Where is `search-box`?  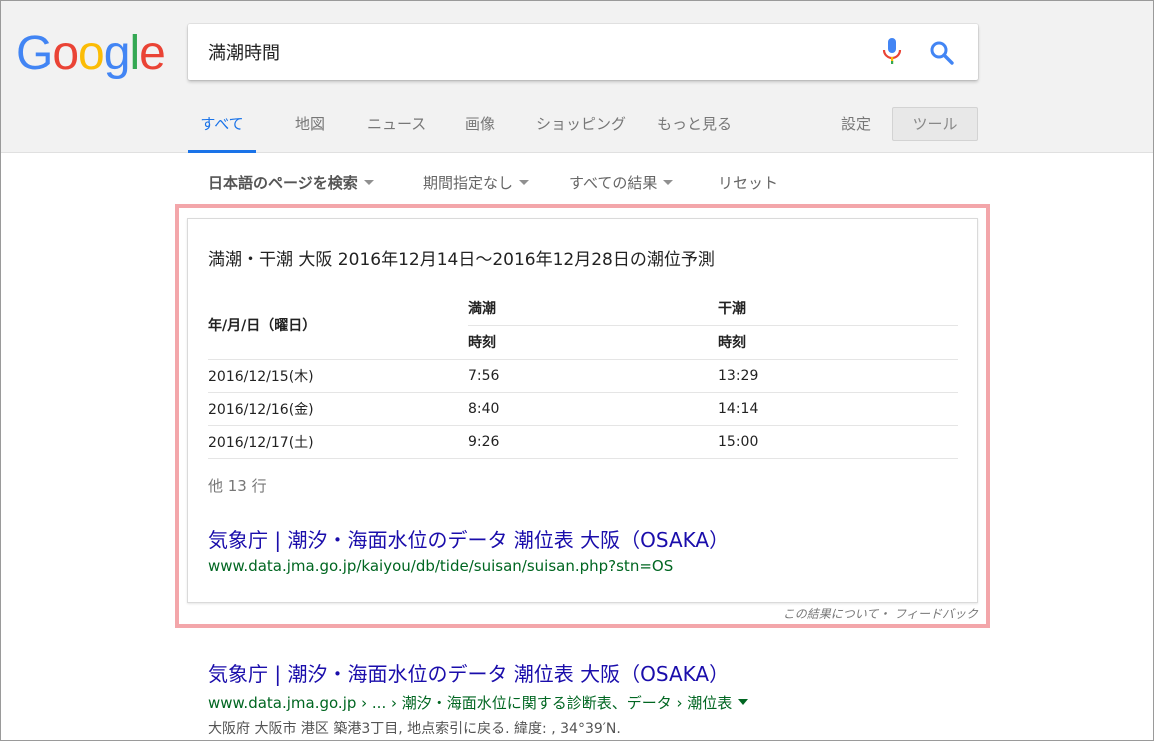 search-box is located at coordinates (583, 52).